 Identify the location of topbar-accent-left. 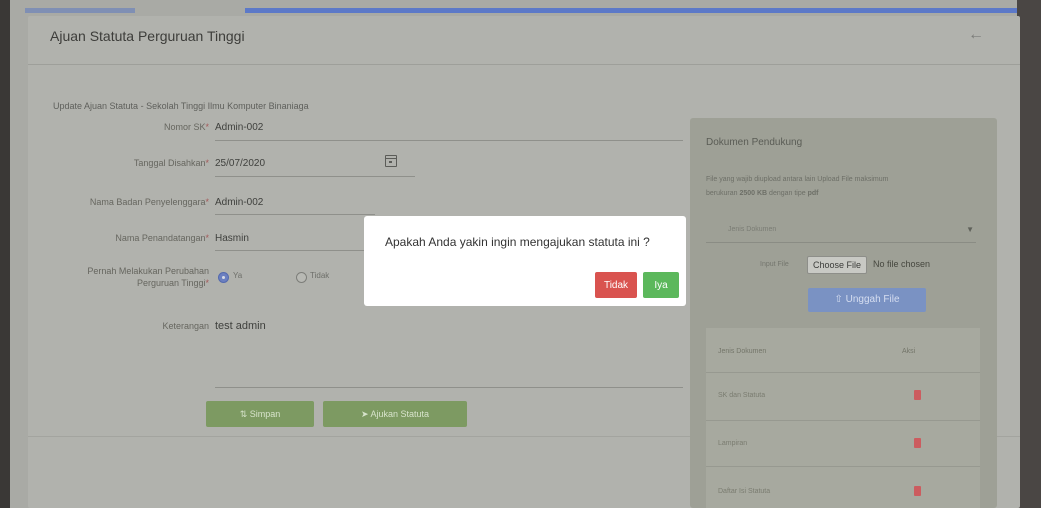
(80, 10).